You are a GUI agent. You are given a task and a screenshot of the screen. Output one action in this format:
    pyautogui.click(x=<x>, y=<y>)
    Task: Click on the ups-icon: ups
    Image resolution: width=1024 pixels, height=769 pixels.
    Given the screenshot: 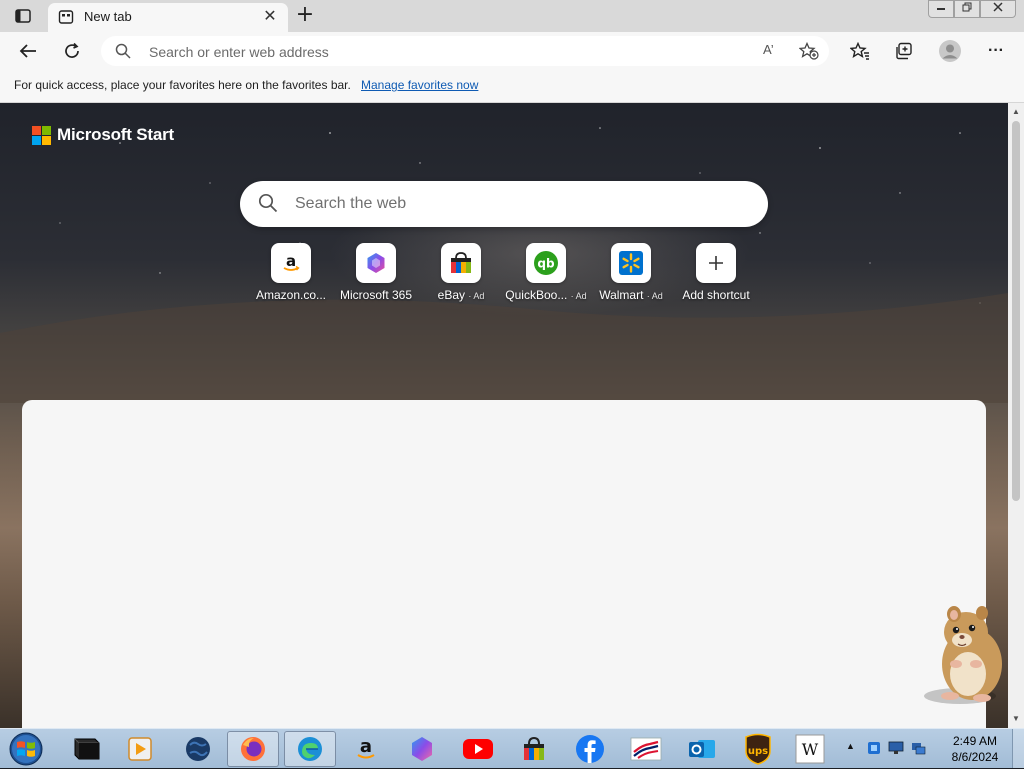 What is the action you would take?
    pyautogui.click(x=758, y=749)
    